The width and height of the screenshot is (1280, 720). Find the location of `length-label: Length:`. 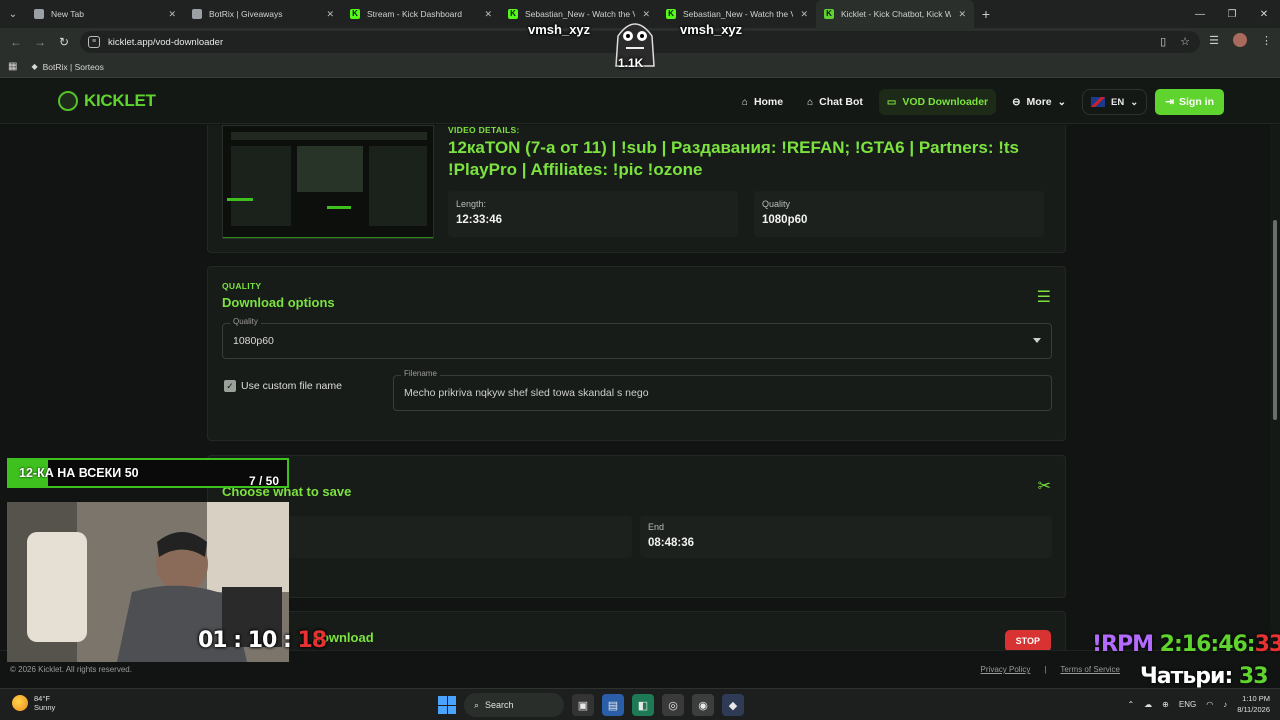

length-label: Length: is located at coordinates (471, 204).